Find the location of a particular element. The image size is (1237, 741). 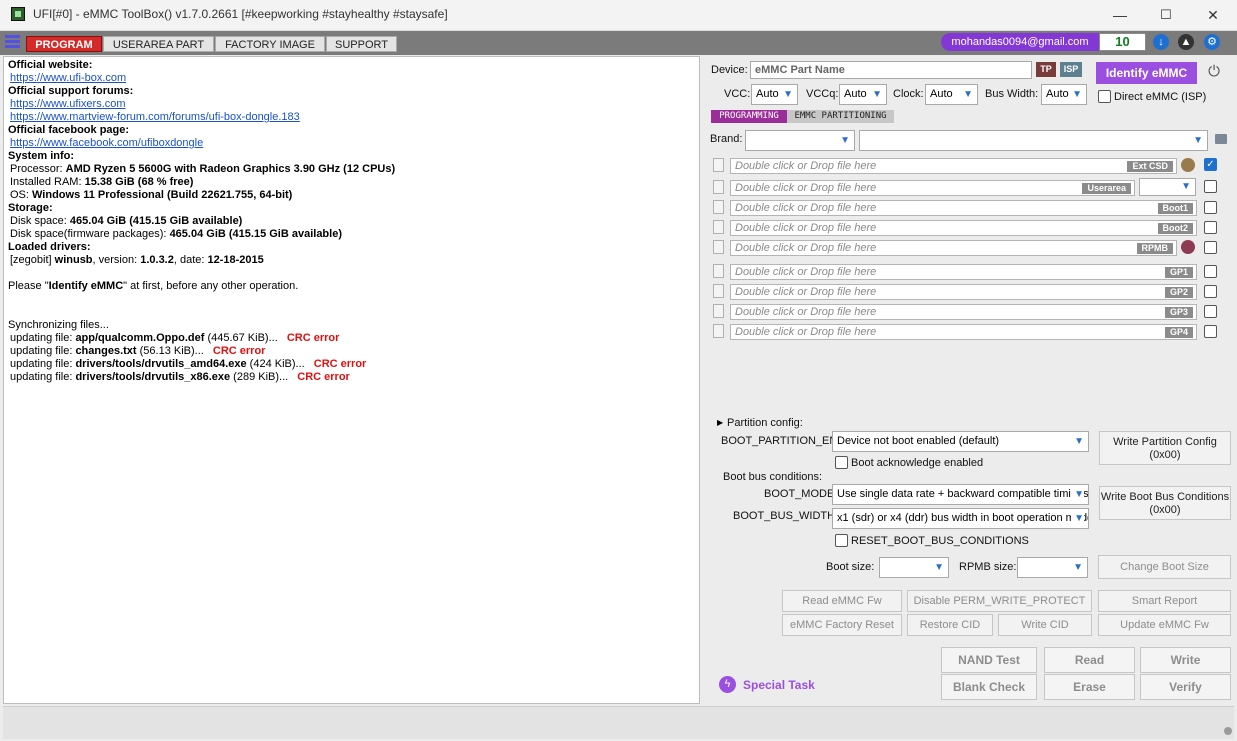

hamburger-menu-icon is located at coordinates (12, 42).